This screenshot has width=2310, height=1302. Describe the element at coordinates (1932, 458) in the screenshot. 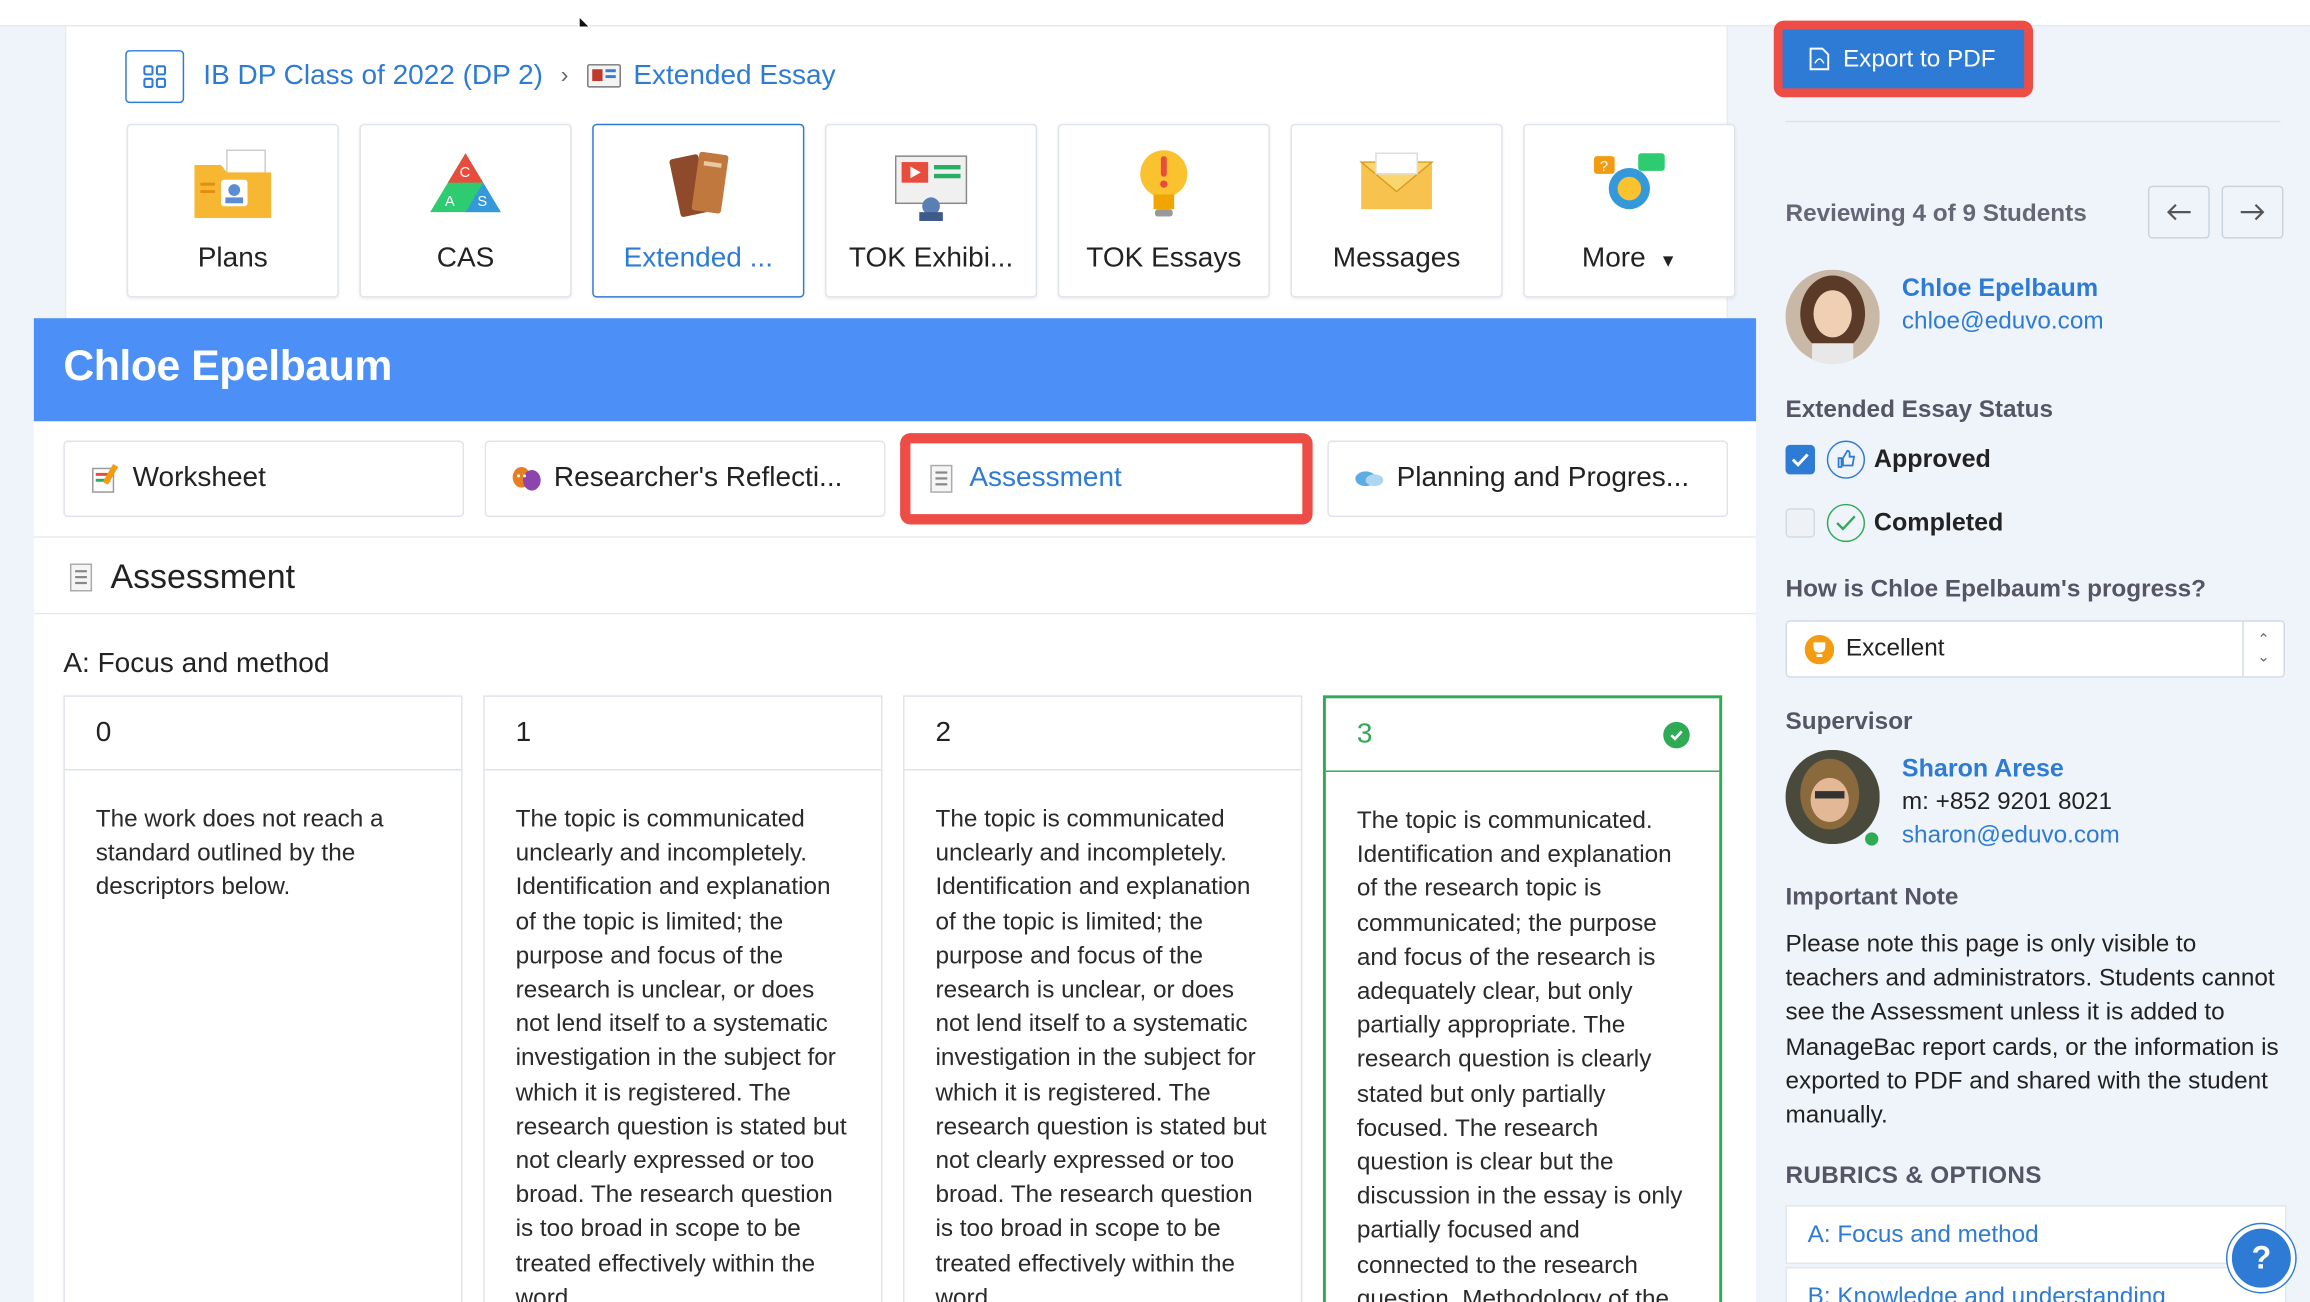

I see `approved-label: Approved` at that location.